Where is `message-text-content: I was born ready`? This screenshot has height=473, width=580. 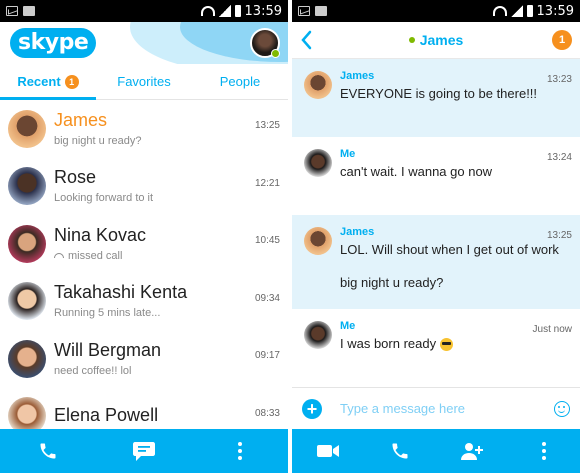
message-text-content: I was born ready is located at coordinates (388, 343).